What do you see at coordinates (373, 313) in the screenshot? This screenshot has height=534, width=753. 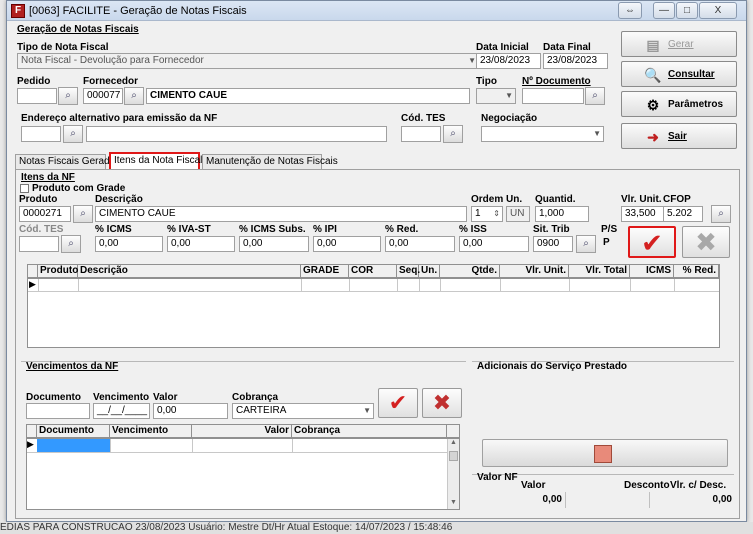 I see `items-grid: ▶` at bounding box center [373, 313].